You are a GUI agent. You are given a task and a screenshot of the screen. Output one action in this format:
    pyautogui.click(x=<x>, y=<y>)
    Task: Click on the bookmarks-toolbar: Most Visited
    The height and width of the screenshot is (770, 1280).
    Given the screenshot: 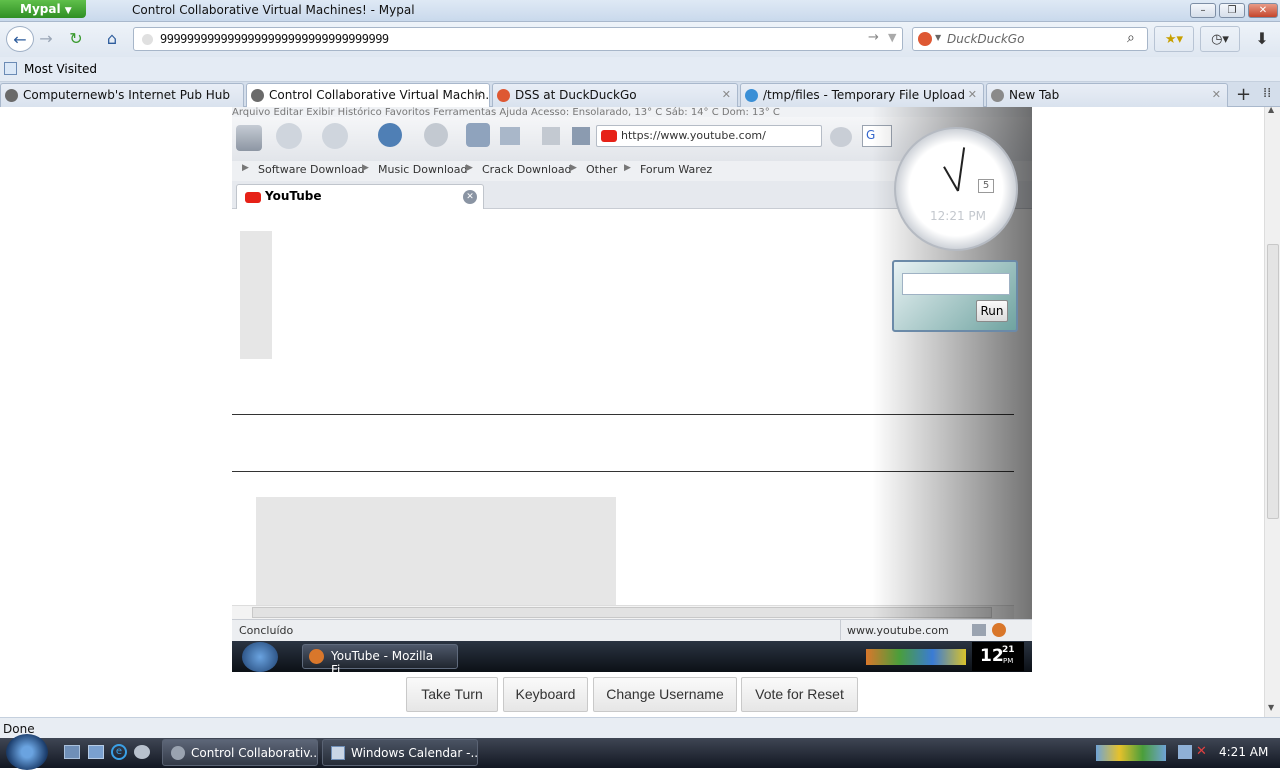 What is the action you would take?
    pyautogui.click(x=640, y=69)
    